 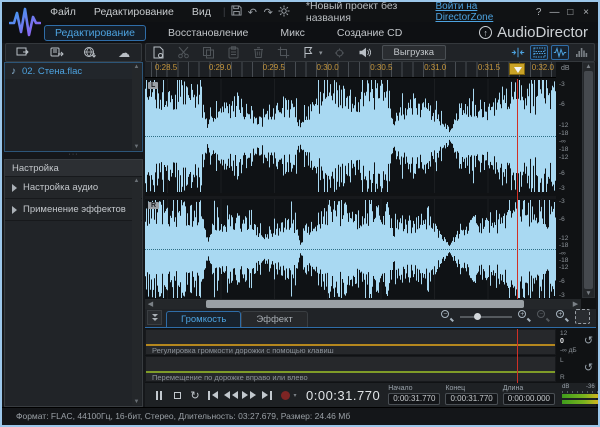 I want to click on media-scrollbar: ▲ ▼, so click(x=136, y=107).